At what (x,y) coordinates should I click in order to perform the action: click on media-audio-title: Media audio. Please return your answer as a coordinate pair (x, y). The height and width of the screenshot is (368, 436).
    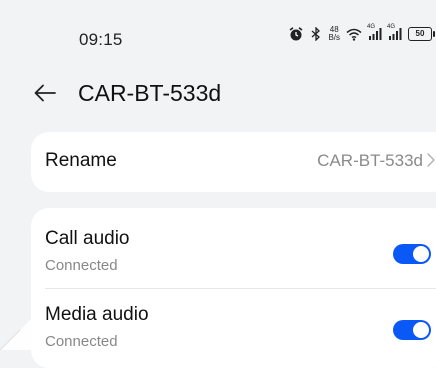
    Looking at the image, I should click on (97, 314).